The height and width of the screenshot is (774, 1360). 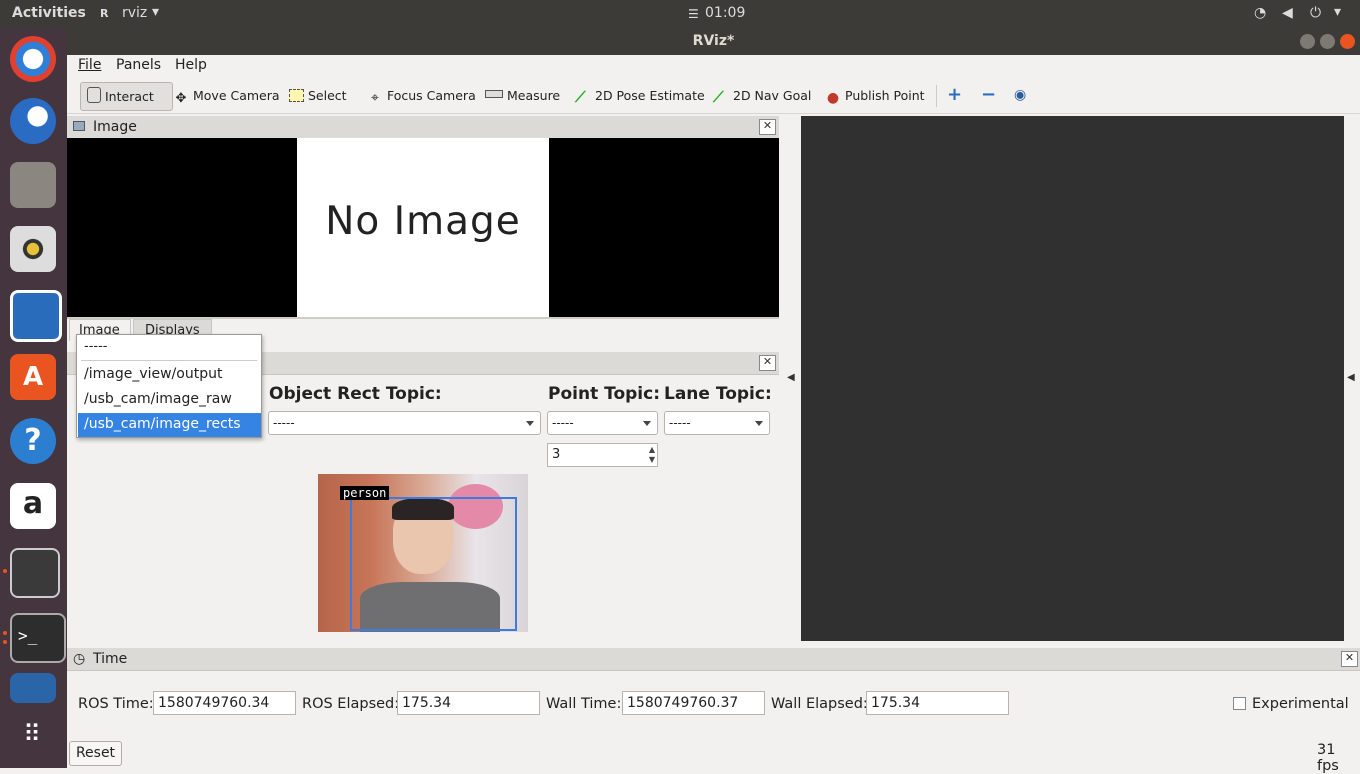 What do you see at coordinates (693, 703) in the screenshot?
I see `wall-time-field: 1580749760.37` at bounding box center [693, 703].